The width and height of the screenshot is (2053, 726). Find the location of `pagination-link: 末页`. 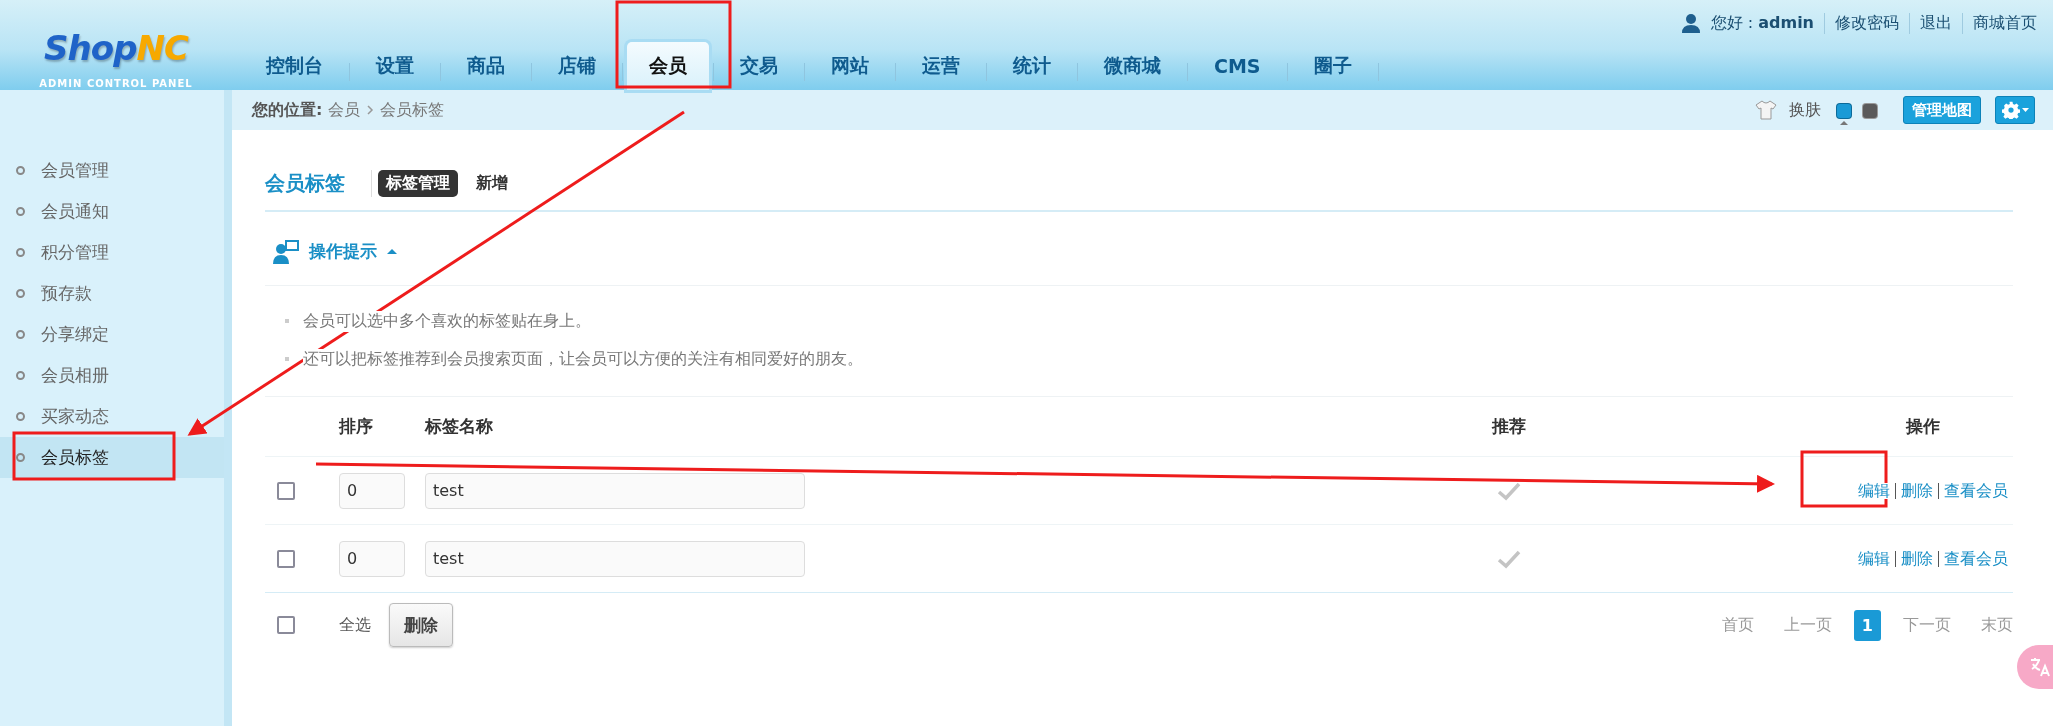

pagination-link: 末页 is located at coordinates (1997, 625).